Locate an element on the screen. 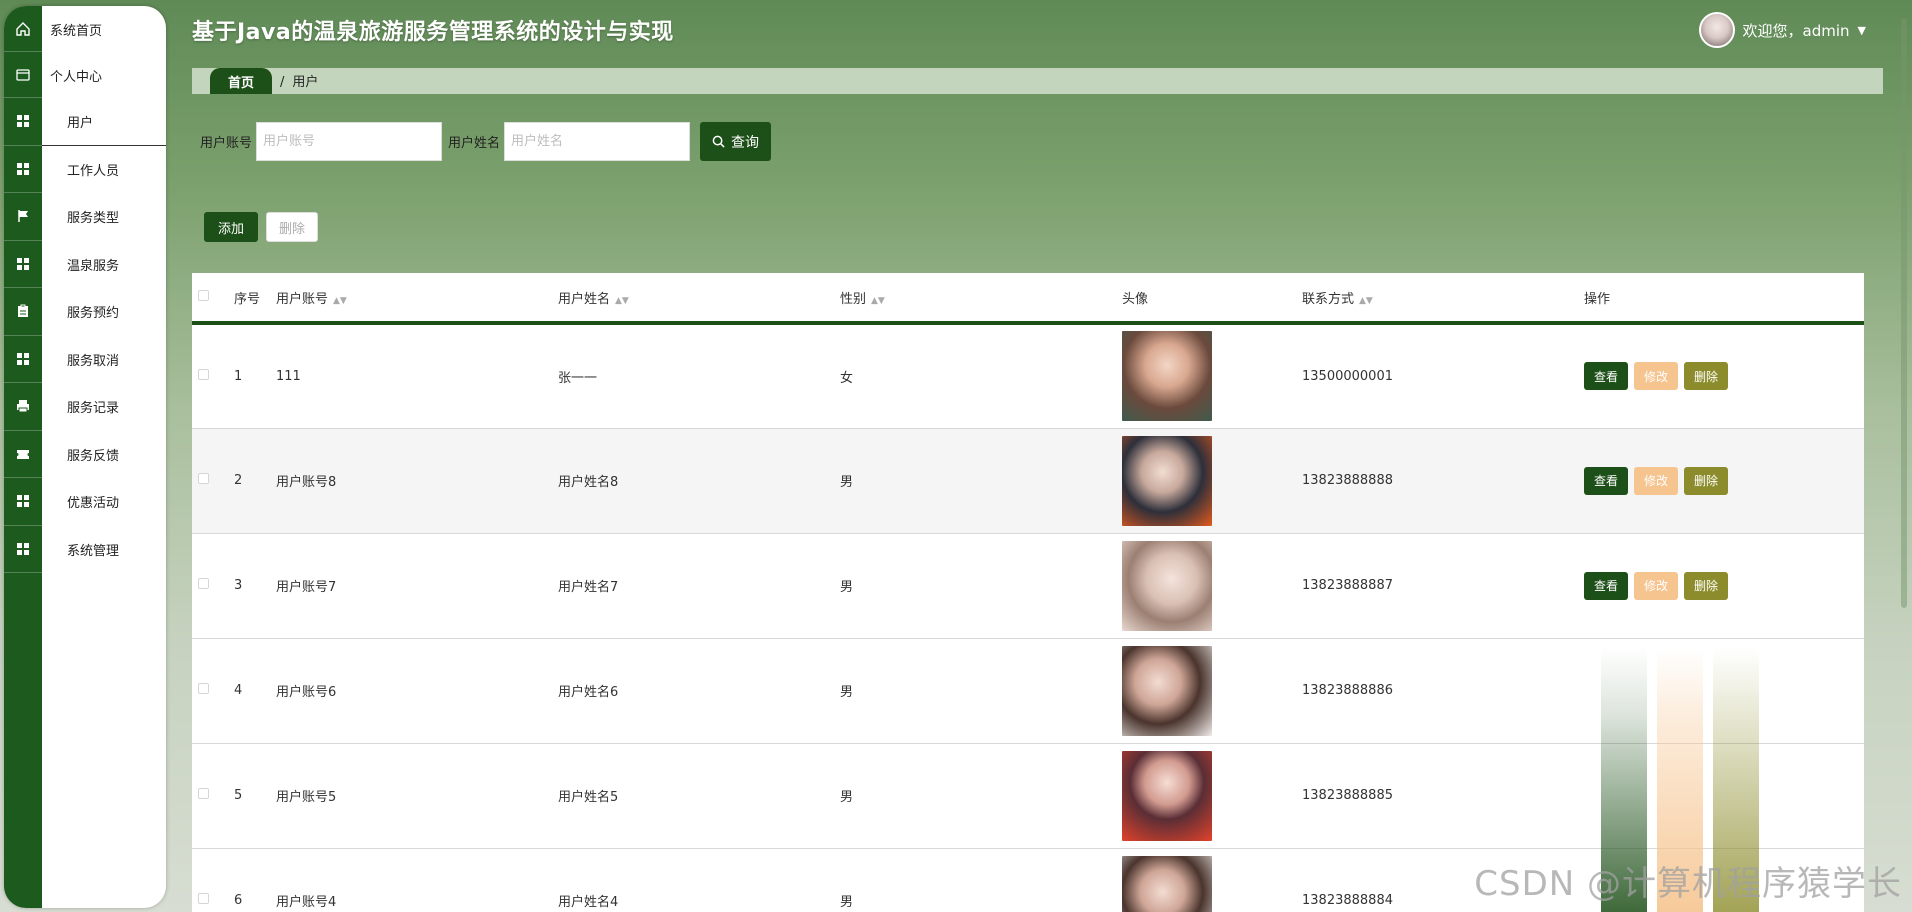  row-account: 用户账号7 is located at coordinates (417, 586).